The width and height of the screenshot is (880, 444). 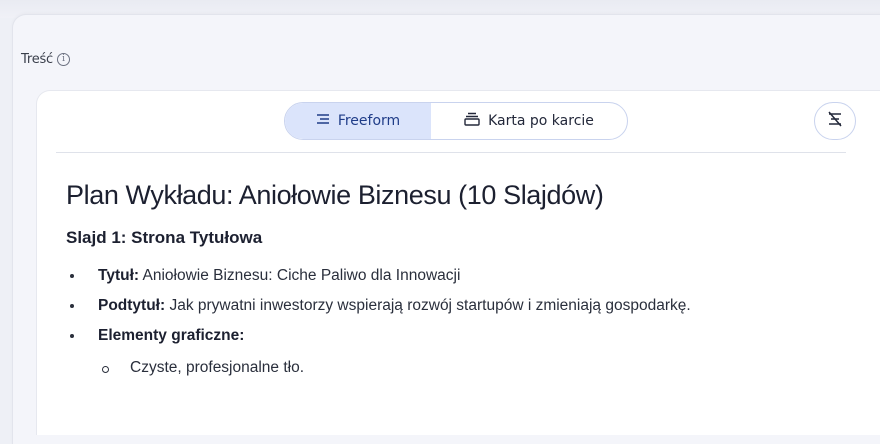 What do you see at coordinates (451, 152) in the screenshot?
I see `toolbar-divider` at bounding box center [451, 152].